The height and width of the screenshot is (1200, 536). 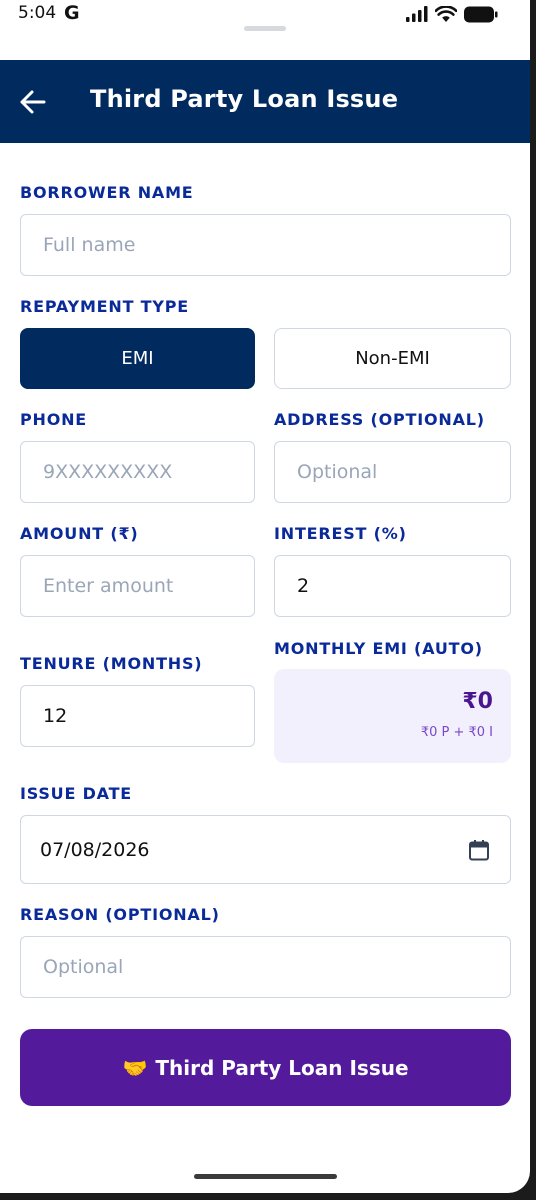 What do you see at coordinates (456, 732) in the screenshot?
I see `monthly-emi-breakdown: ₹0 P + ₹0 I` at bounding box center [456, 732].